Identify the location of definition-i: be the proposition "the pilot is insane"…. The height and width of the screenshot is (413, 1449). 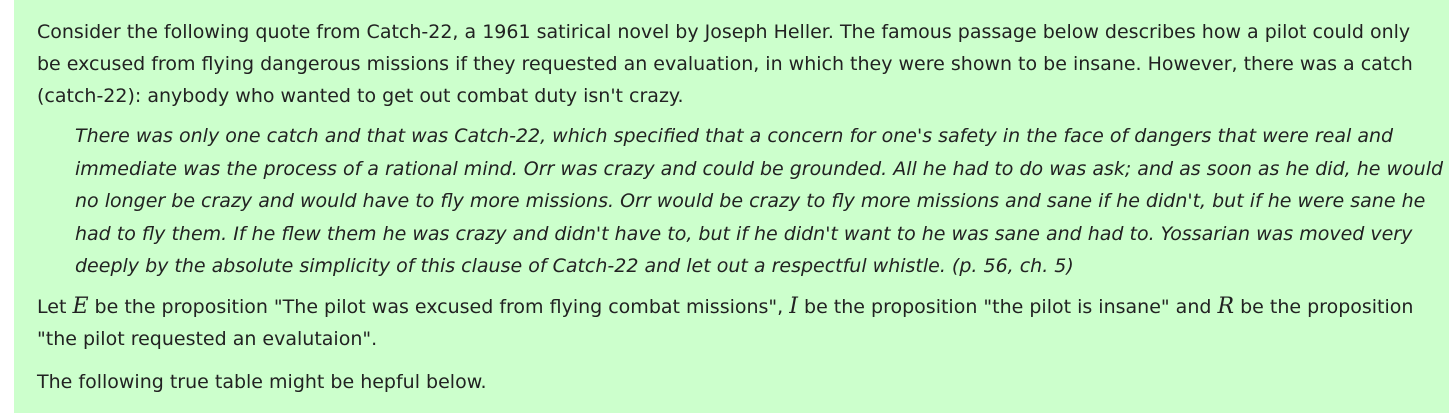
(1008, 306).